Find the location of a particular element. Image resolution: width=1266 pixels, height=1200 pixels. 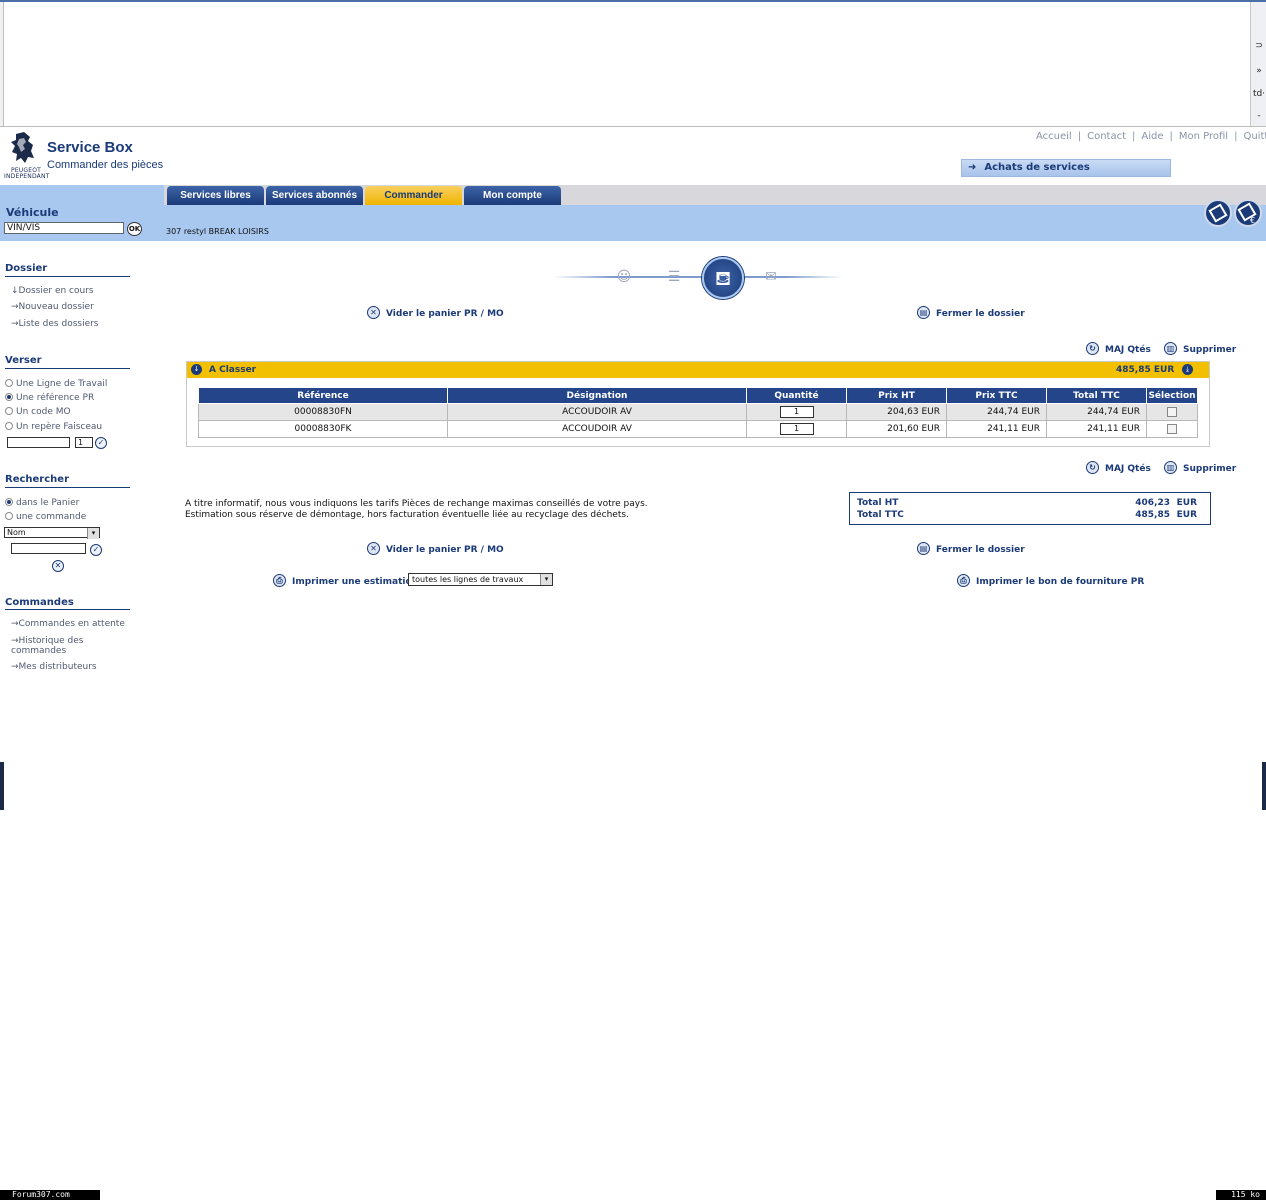

radio-ligne-travail: Une Ligne de Travail is located at coordinates (56, 383).